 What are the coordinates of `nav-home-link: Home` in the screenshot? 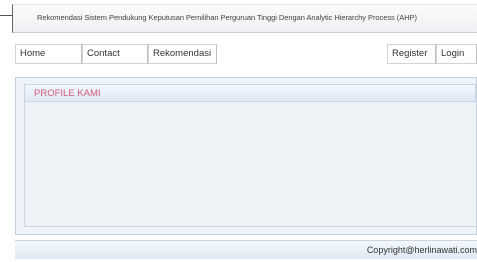 It's located at (48, 54).